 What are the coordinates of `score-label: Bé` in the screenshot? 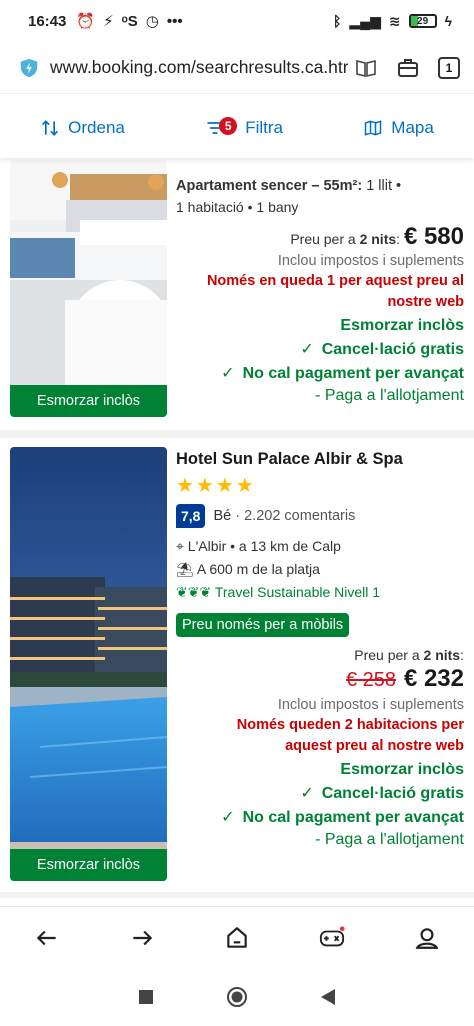 It's located at (222, 516).